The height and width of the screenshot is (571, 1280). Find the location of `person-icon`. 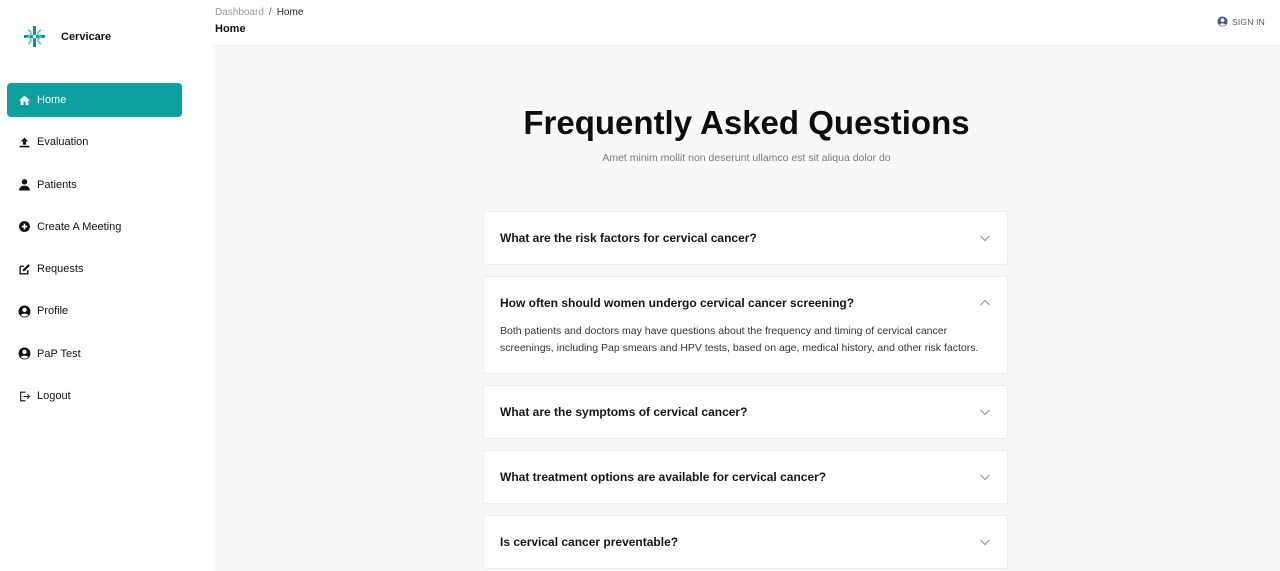

person-icon is located at coordinates (24, 184).